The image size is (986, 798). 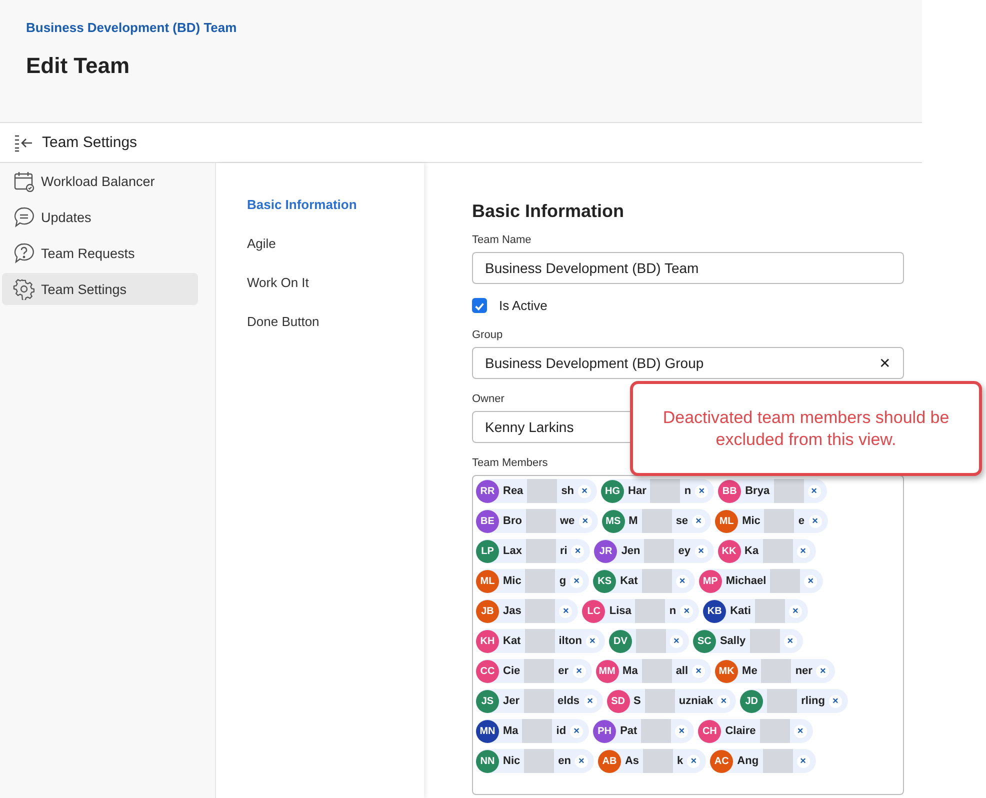 What do you see at coordinates (335, 204) in the screenshot?
I see `section-link: Basic Information` at bounding box center [335, 204].